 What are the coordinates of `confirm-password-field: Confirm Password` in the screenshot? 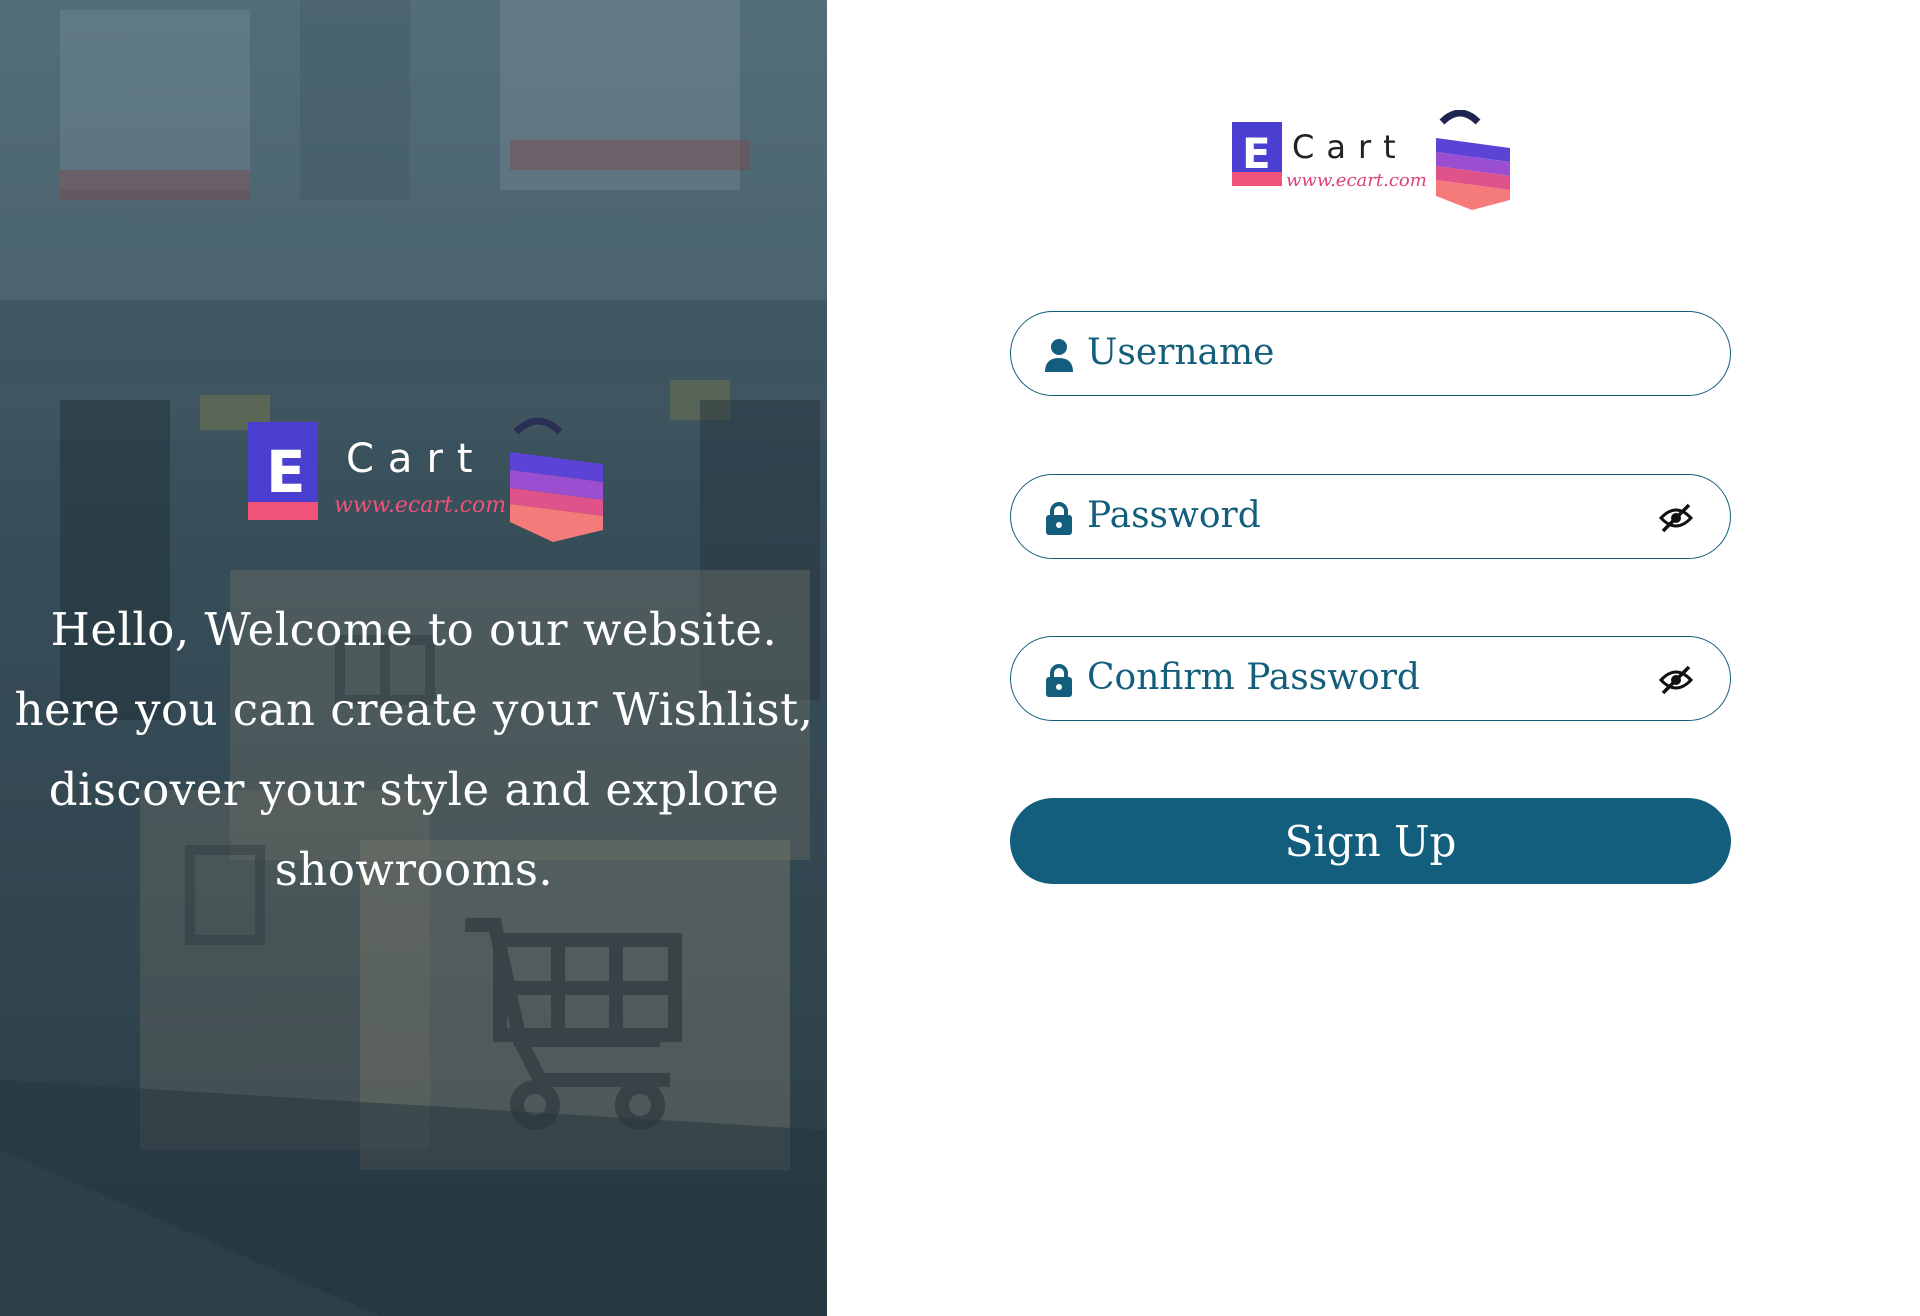 It's located at (1370, 678).